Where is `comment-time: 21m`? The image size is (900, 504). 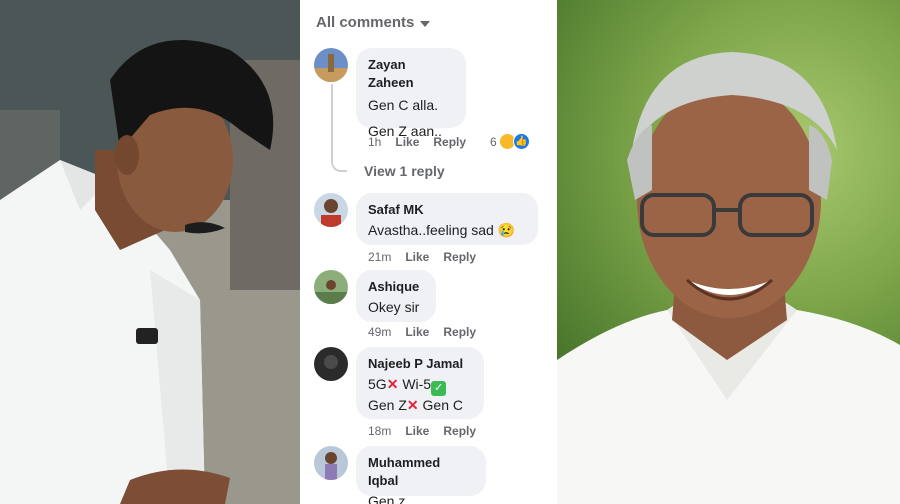
comment-time: 21m is located at coordinates (380, 257).